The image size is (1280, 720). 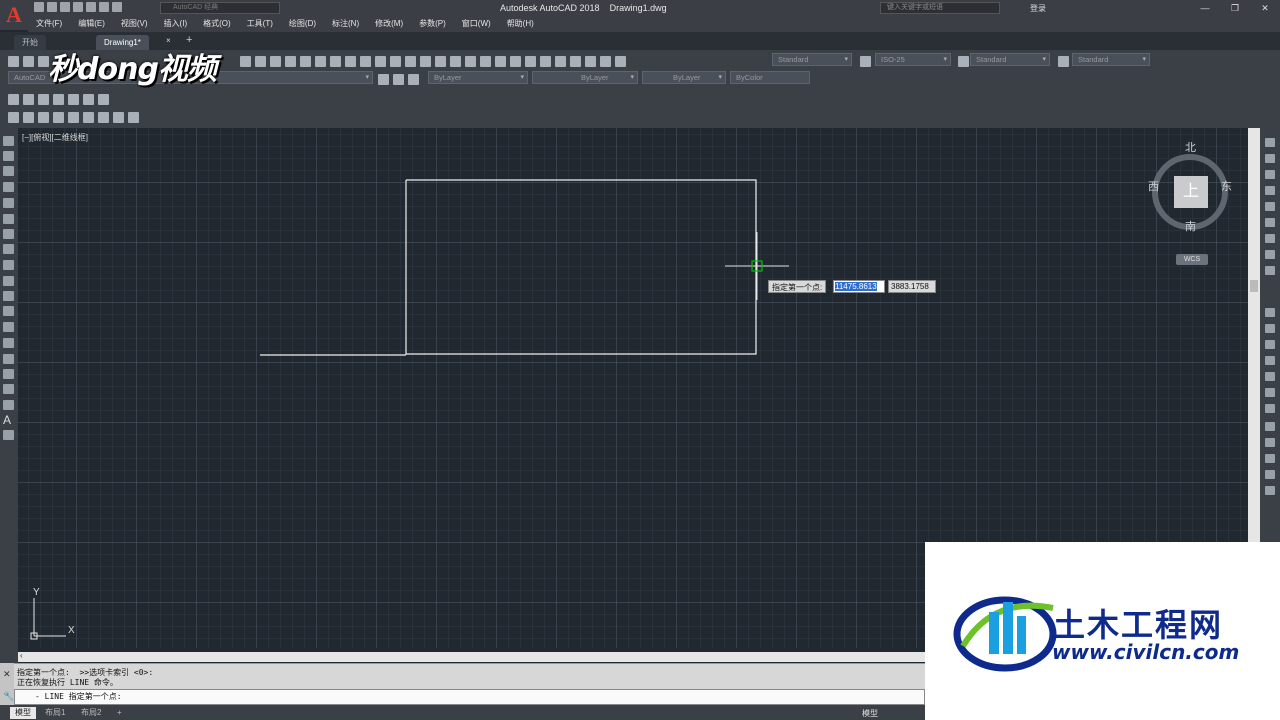 I want to click on autocad-logo: A, so click(x=14, y=15).